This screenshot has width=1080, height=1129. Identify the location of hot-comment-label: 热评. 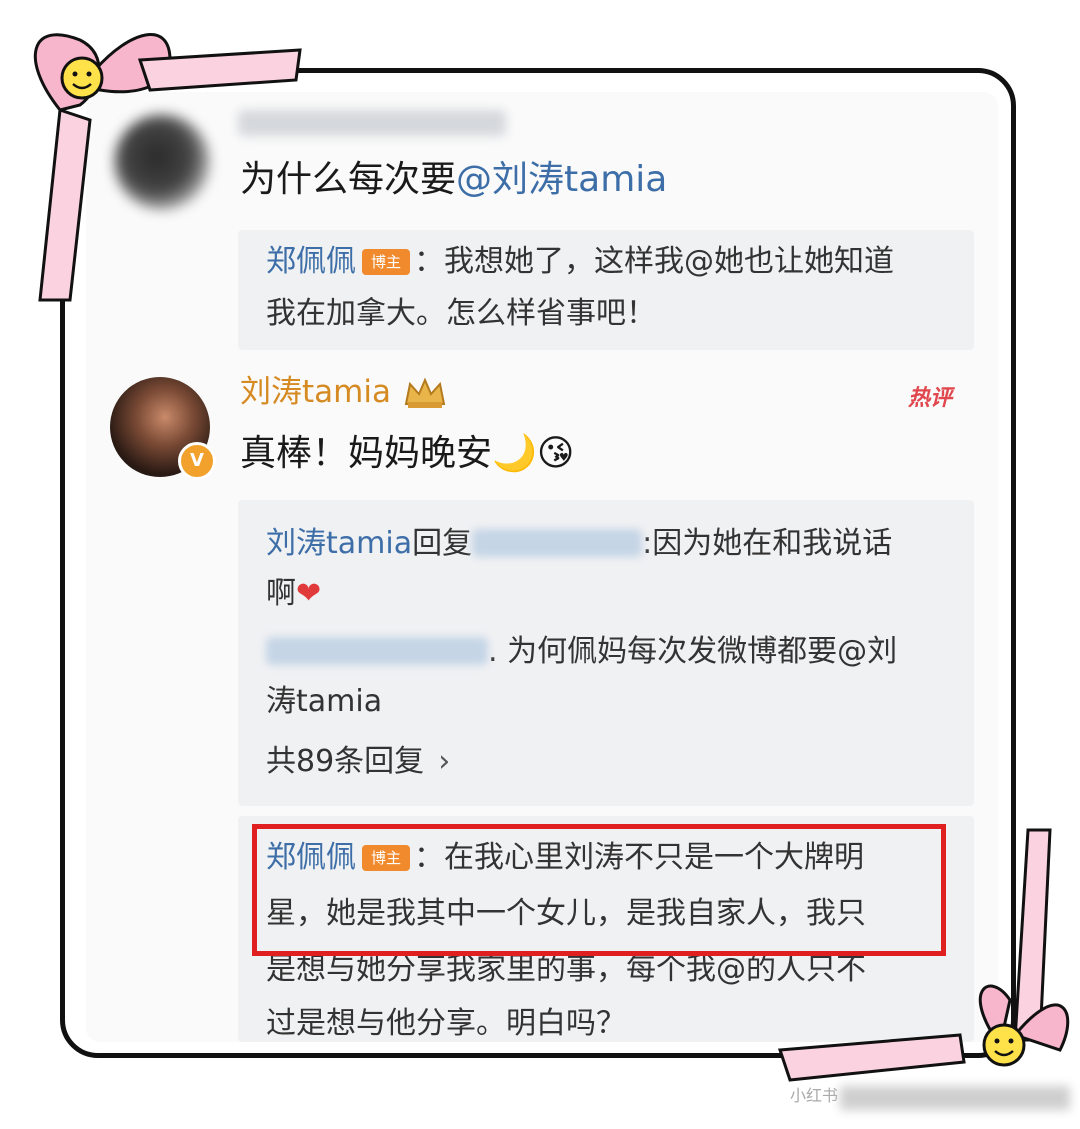
(930, 398).